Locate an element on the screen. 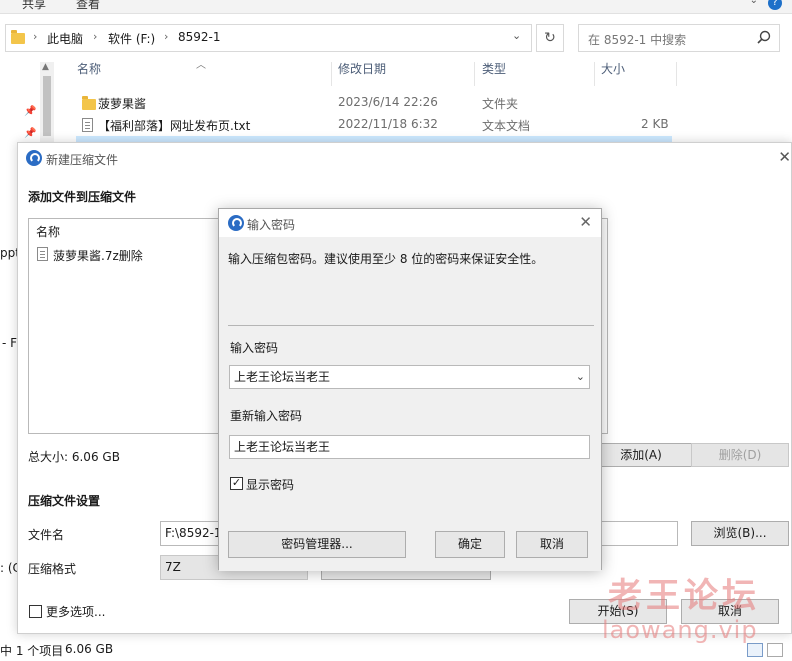 This screenshot has height=661, width=792. list-item: 菠萝果酱.7z删除 is located at coordinates (98, 255).